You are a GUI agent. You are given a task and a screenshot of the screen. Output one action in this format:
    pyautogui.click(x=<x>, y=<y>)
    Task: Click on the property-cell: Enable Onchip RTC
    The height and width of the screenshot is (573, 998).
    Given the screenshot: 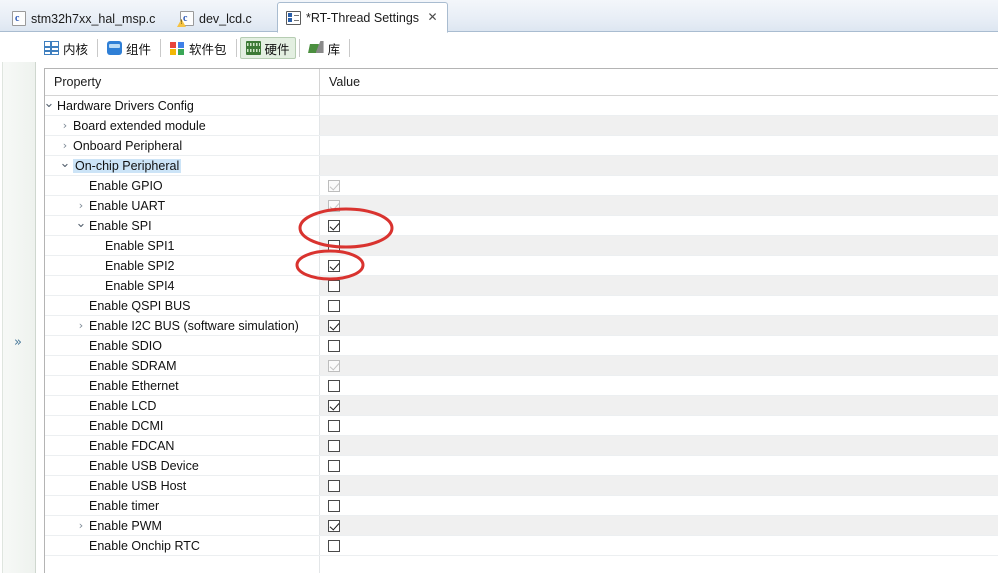 What is the action you would take?
    pyautogui.click(x=182, y=545)
    